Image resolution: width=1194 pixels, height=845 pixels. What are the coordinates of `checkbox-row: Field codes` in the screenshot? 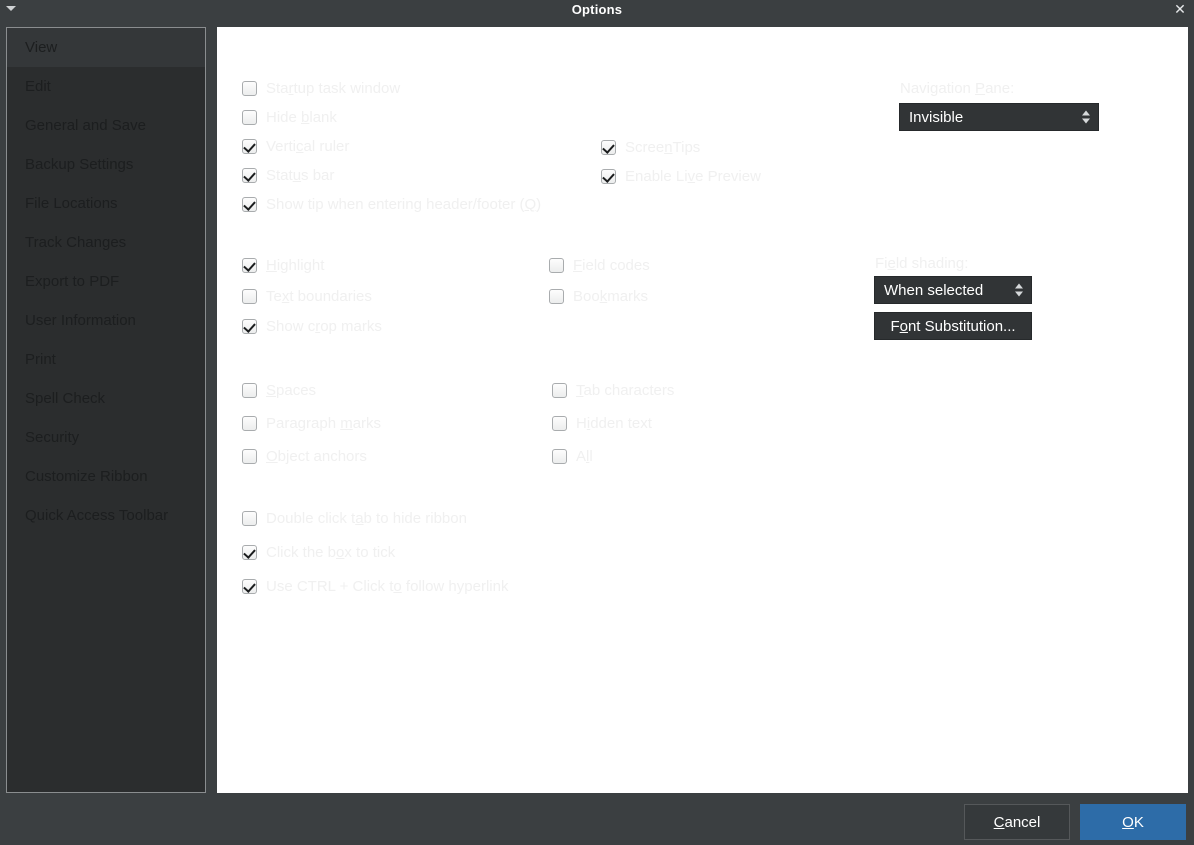 It's located at (599, 265).